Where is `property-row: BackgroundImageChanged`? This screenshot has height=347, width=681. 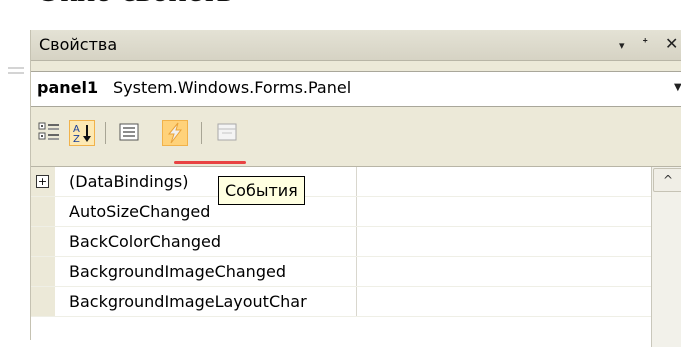
property-row: BackgroundImageChanged is located at coordinates (341, 272).